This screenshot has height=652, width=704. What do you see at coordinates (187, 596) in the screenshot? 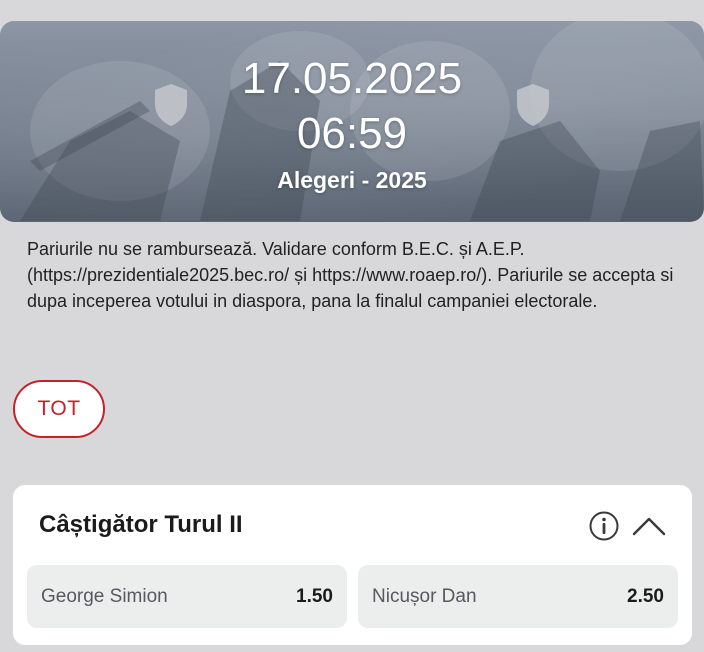
I see `selection-button-george-simion: George Simion 1.50` at bounding box center [187, 596].